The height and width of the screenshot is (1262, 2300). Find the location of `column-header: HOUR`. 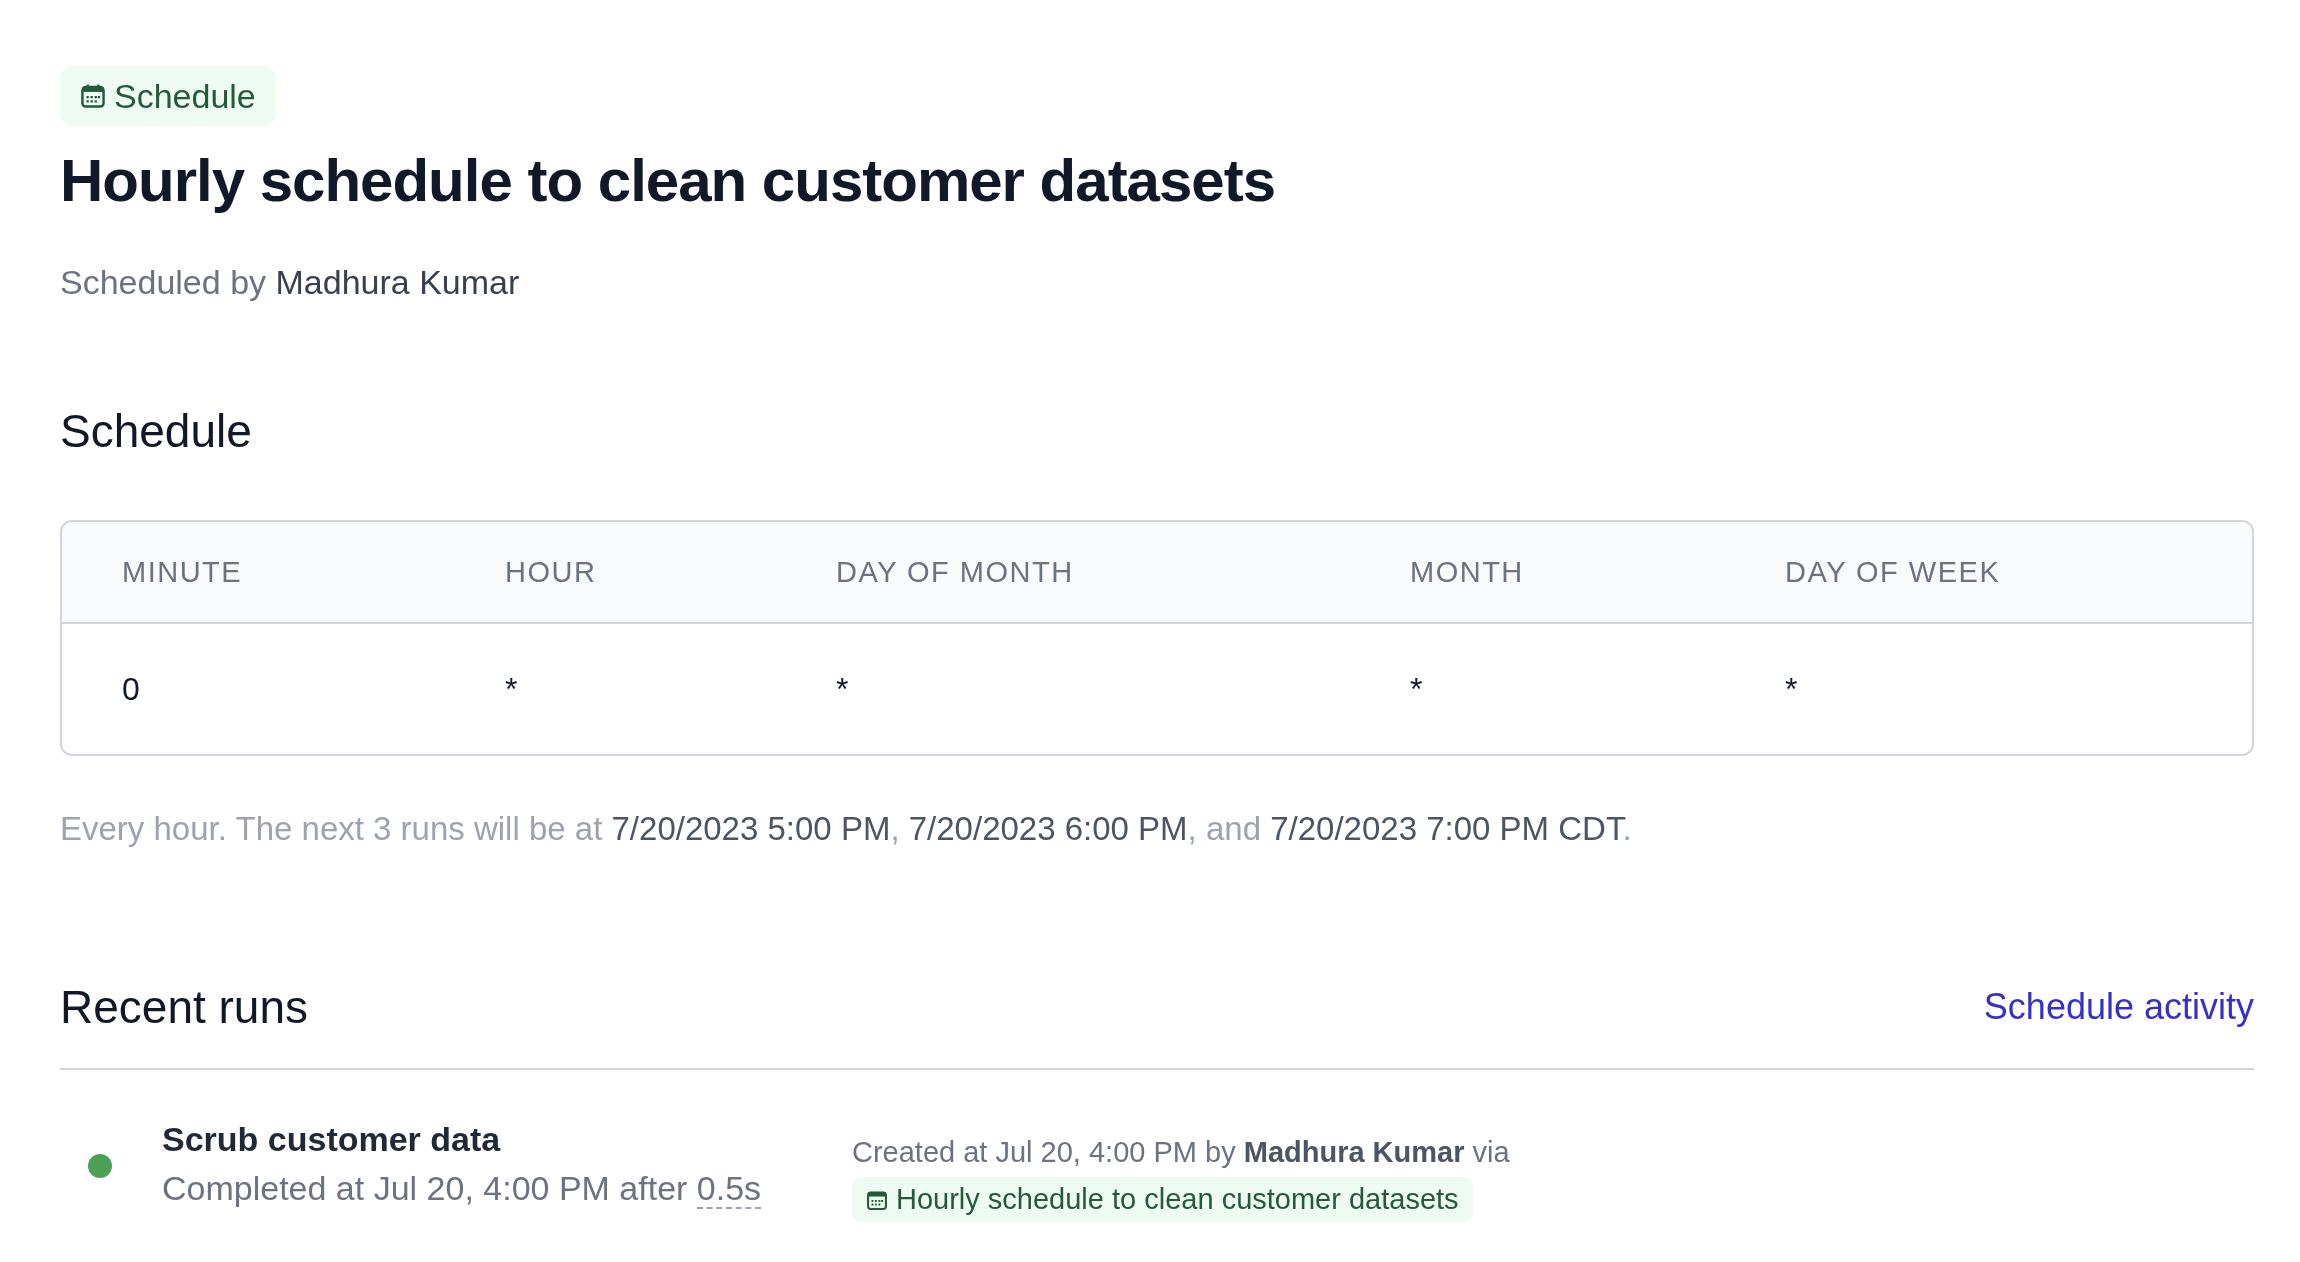

column-header: HOUR is located at coordinates (551, 572).